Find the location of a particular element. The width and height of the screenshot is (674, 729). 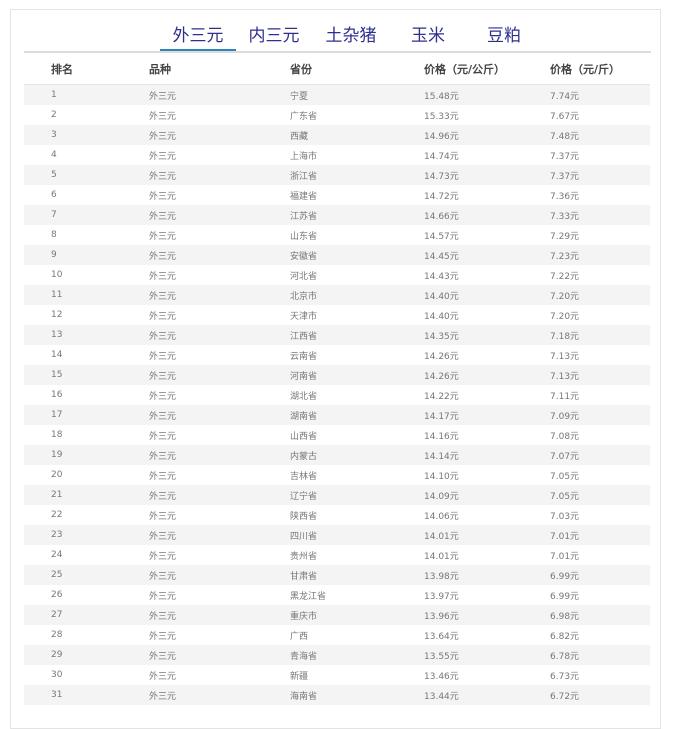

price-jin-cell: 6.99元 is located at coordinates (565, 596).